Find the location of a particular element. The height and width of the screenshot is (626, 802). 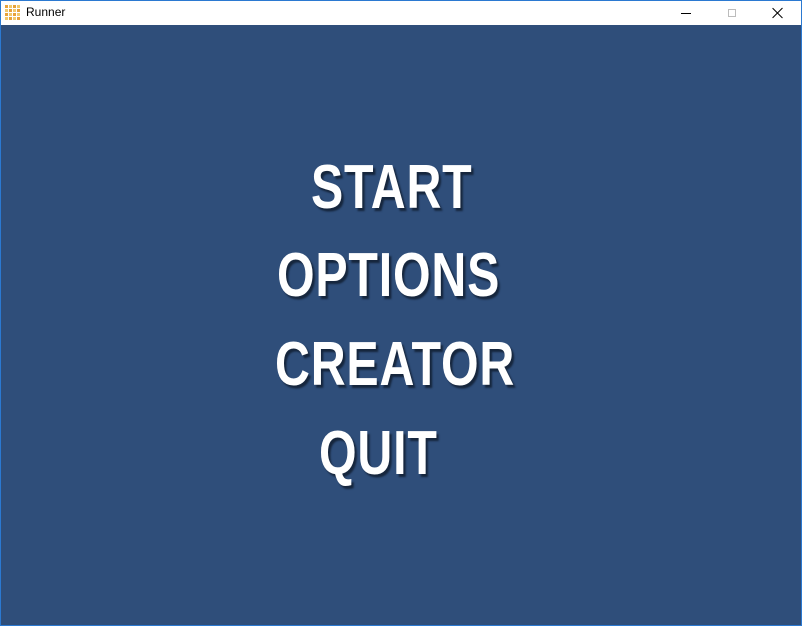

window-title: Runner is located at coordinates (46, 12).